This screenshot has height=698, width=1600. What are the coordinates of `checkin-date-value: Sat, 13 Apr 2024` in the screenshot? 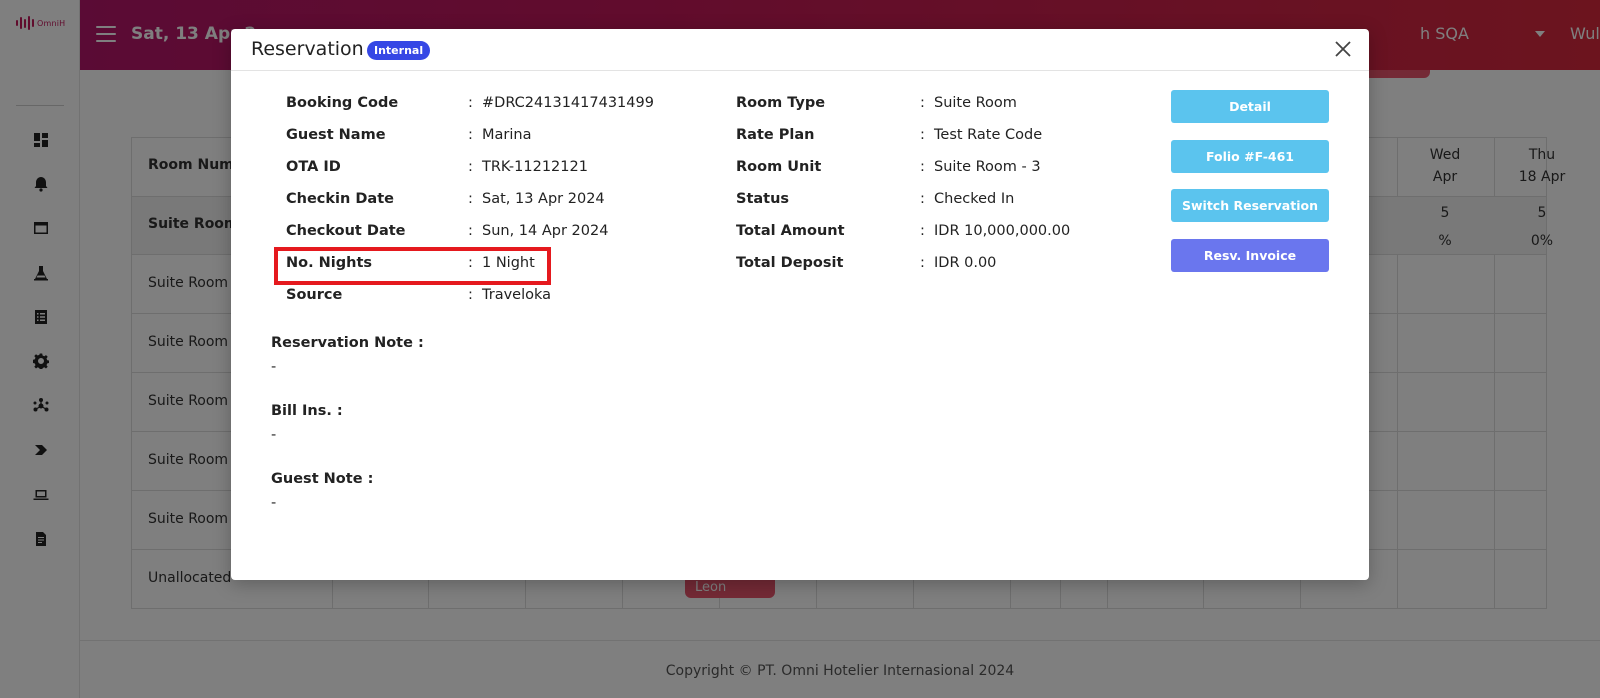 It's located at (543, 199).